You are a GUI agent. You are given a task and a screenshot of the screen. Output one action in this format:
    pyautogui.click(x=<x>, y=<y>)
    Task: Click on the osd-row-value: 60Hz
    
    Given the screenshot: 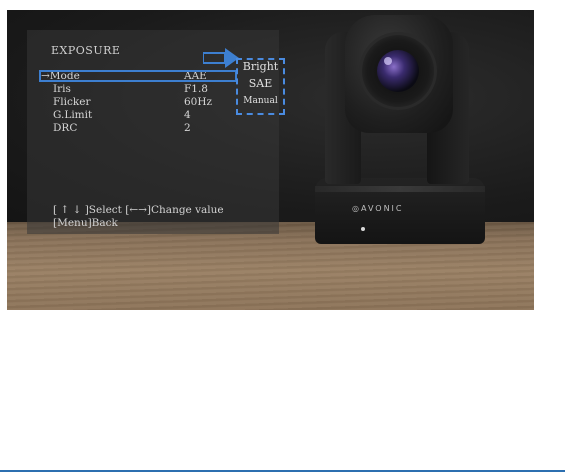 What is the action you would take?
    pyautogui.click(x=198, y=102)
    